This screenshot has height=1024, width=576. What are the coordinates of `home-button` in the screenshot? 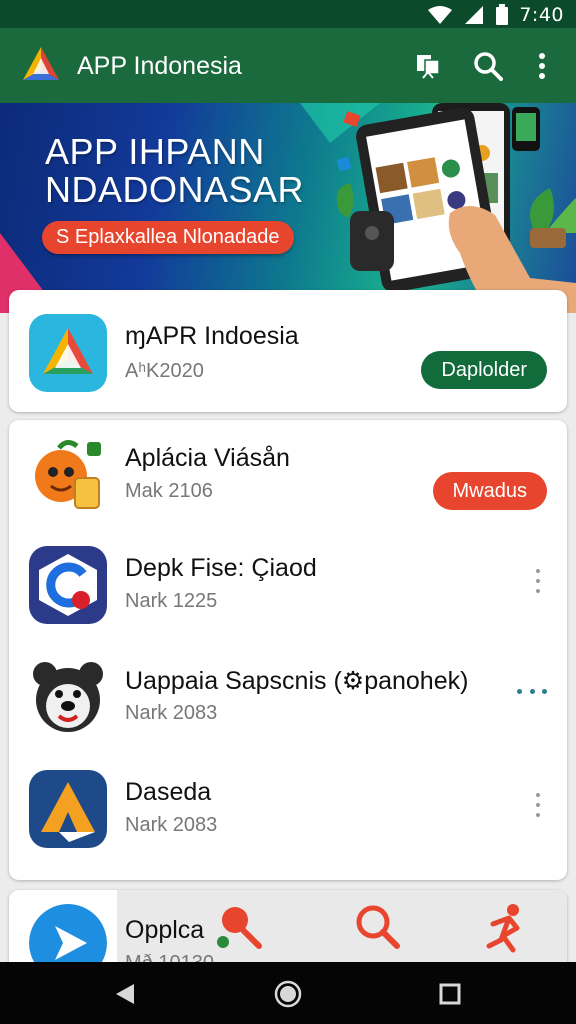 It's located at (288, 994).